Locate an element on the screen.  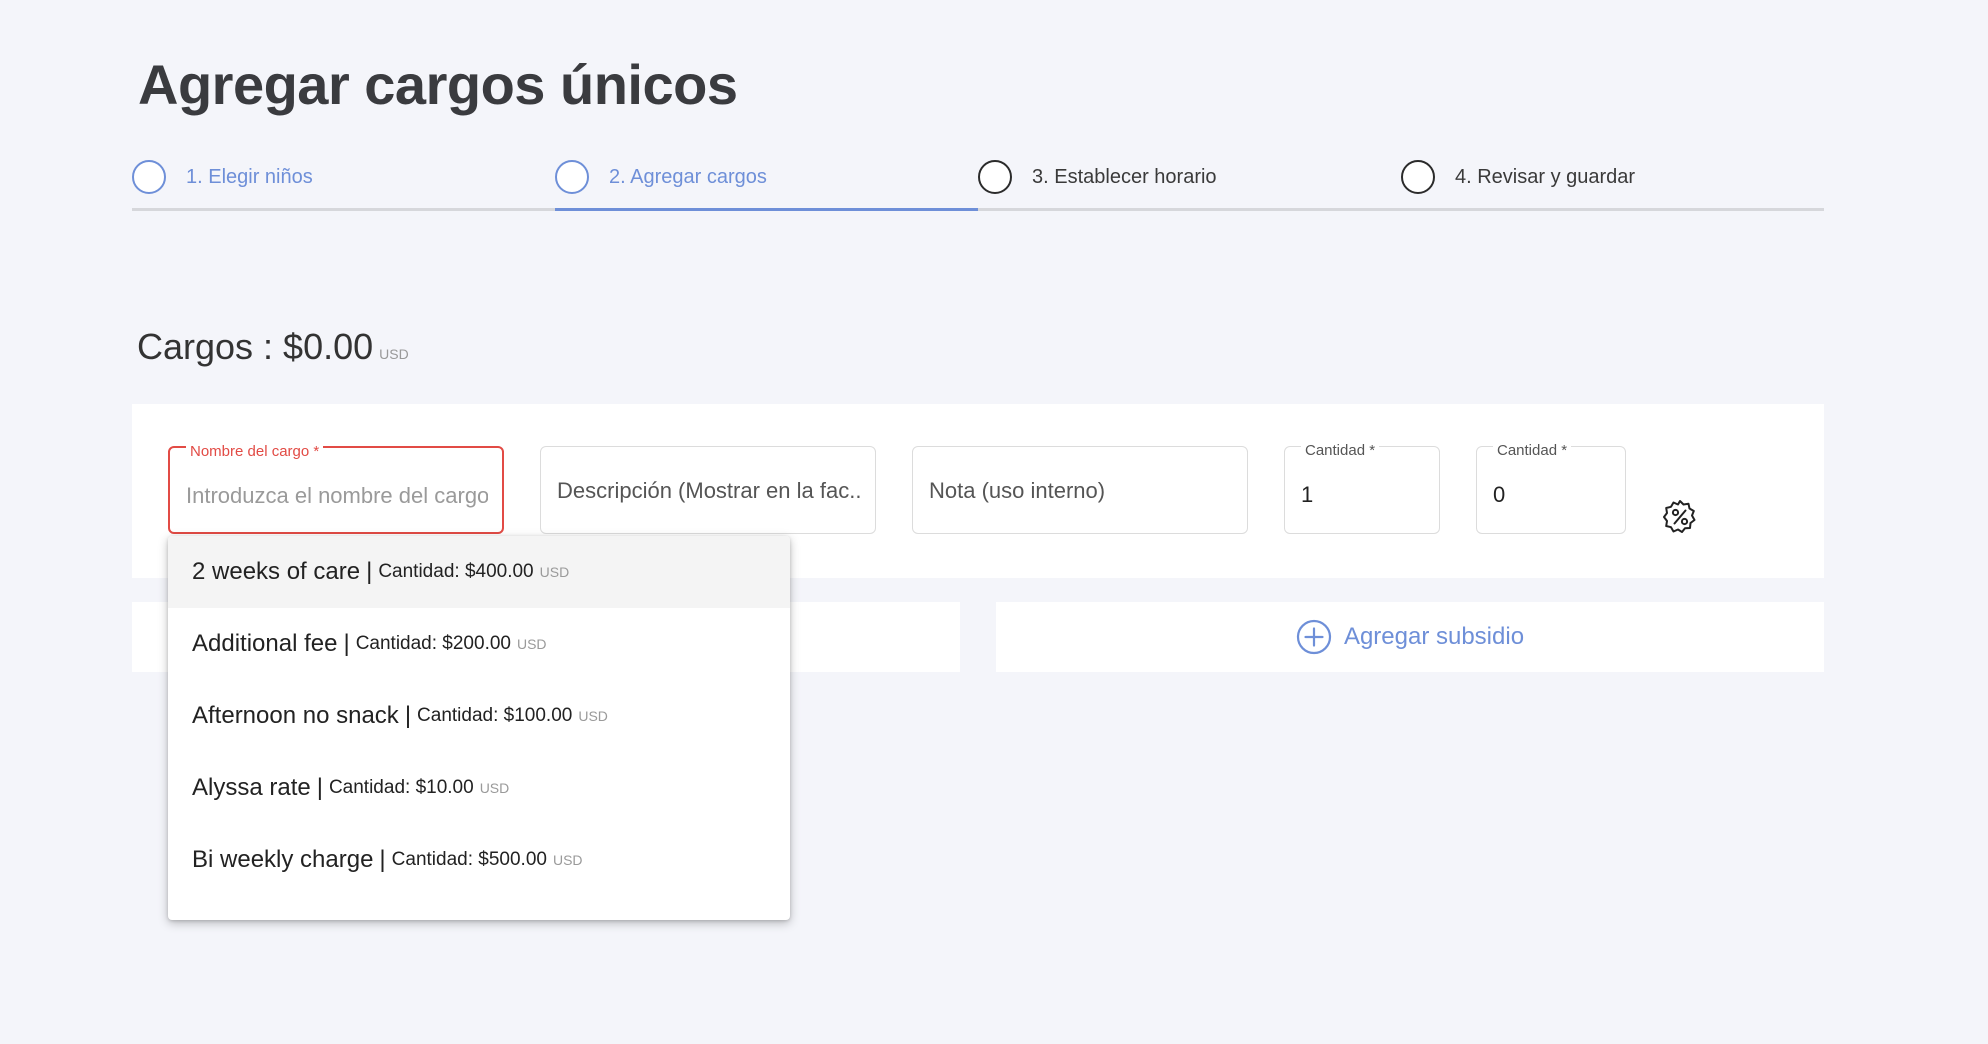
quantity-field: Cantidad * is located at coordinates (1362, 488).